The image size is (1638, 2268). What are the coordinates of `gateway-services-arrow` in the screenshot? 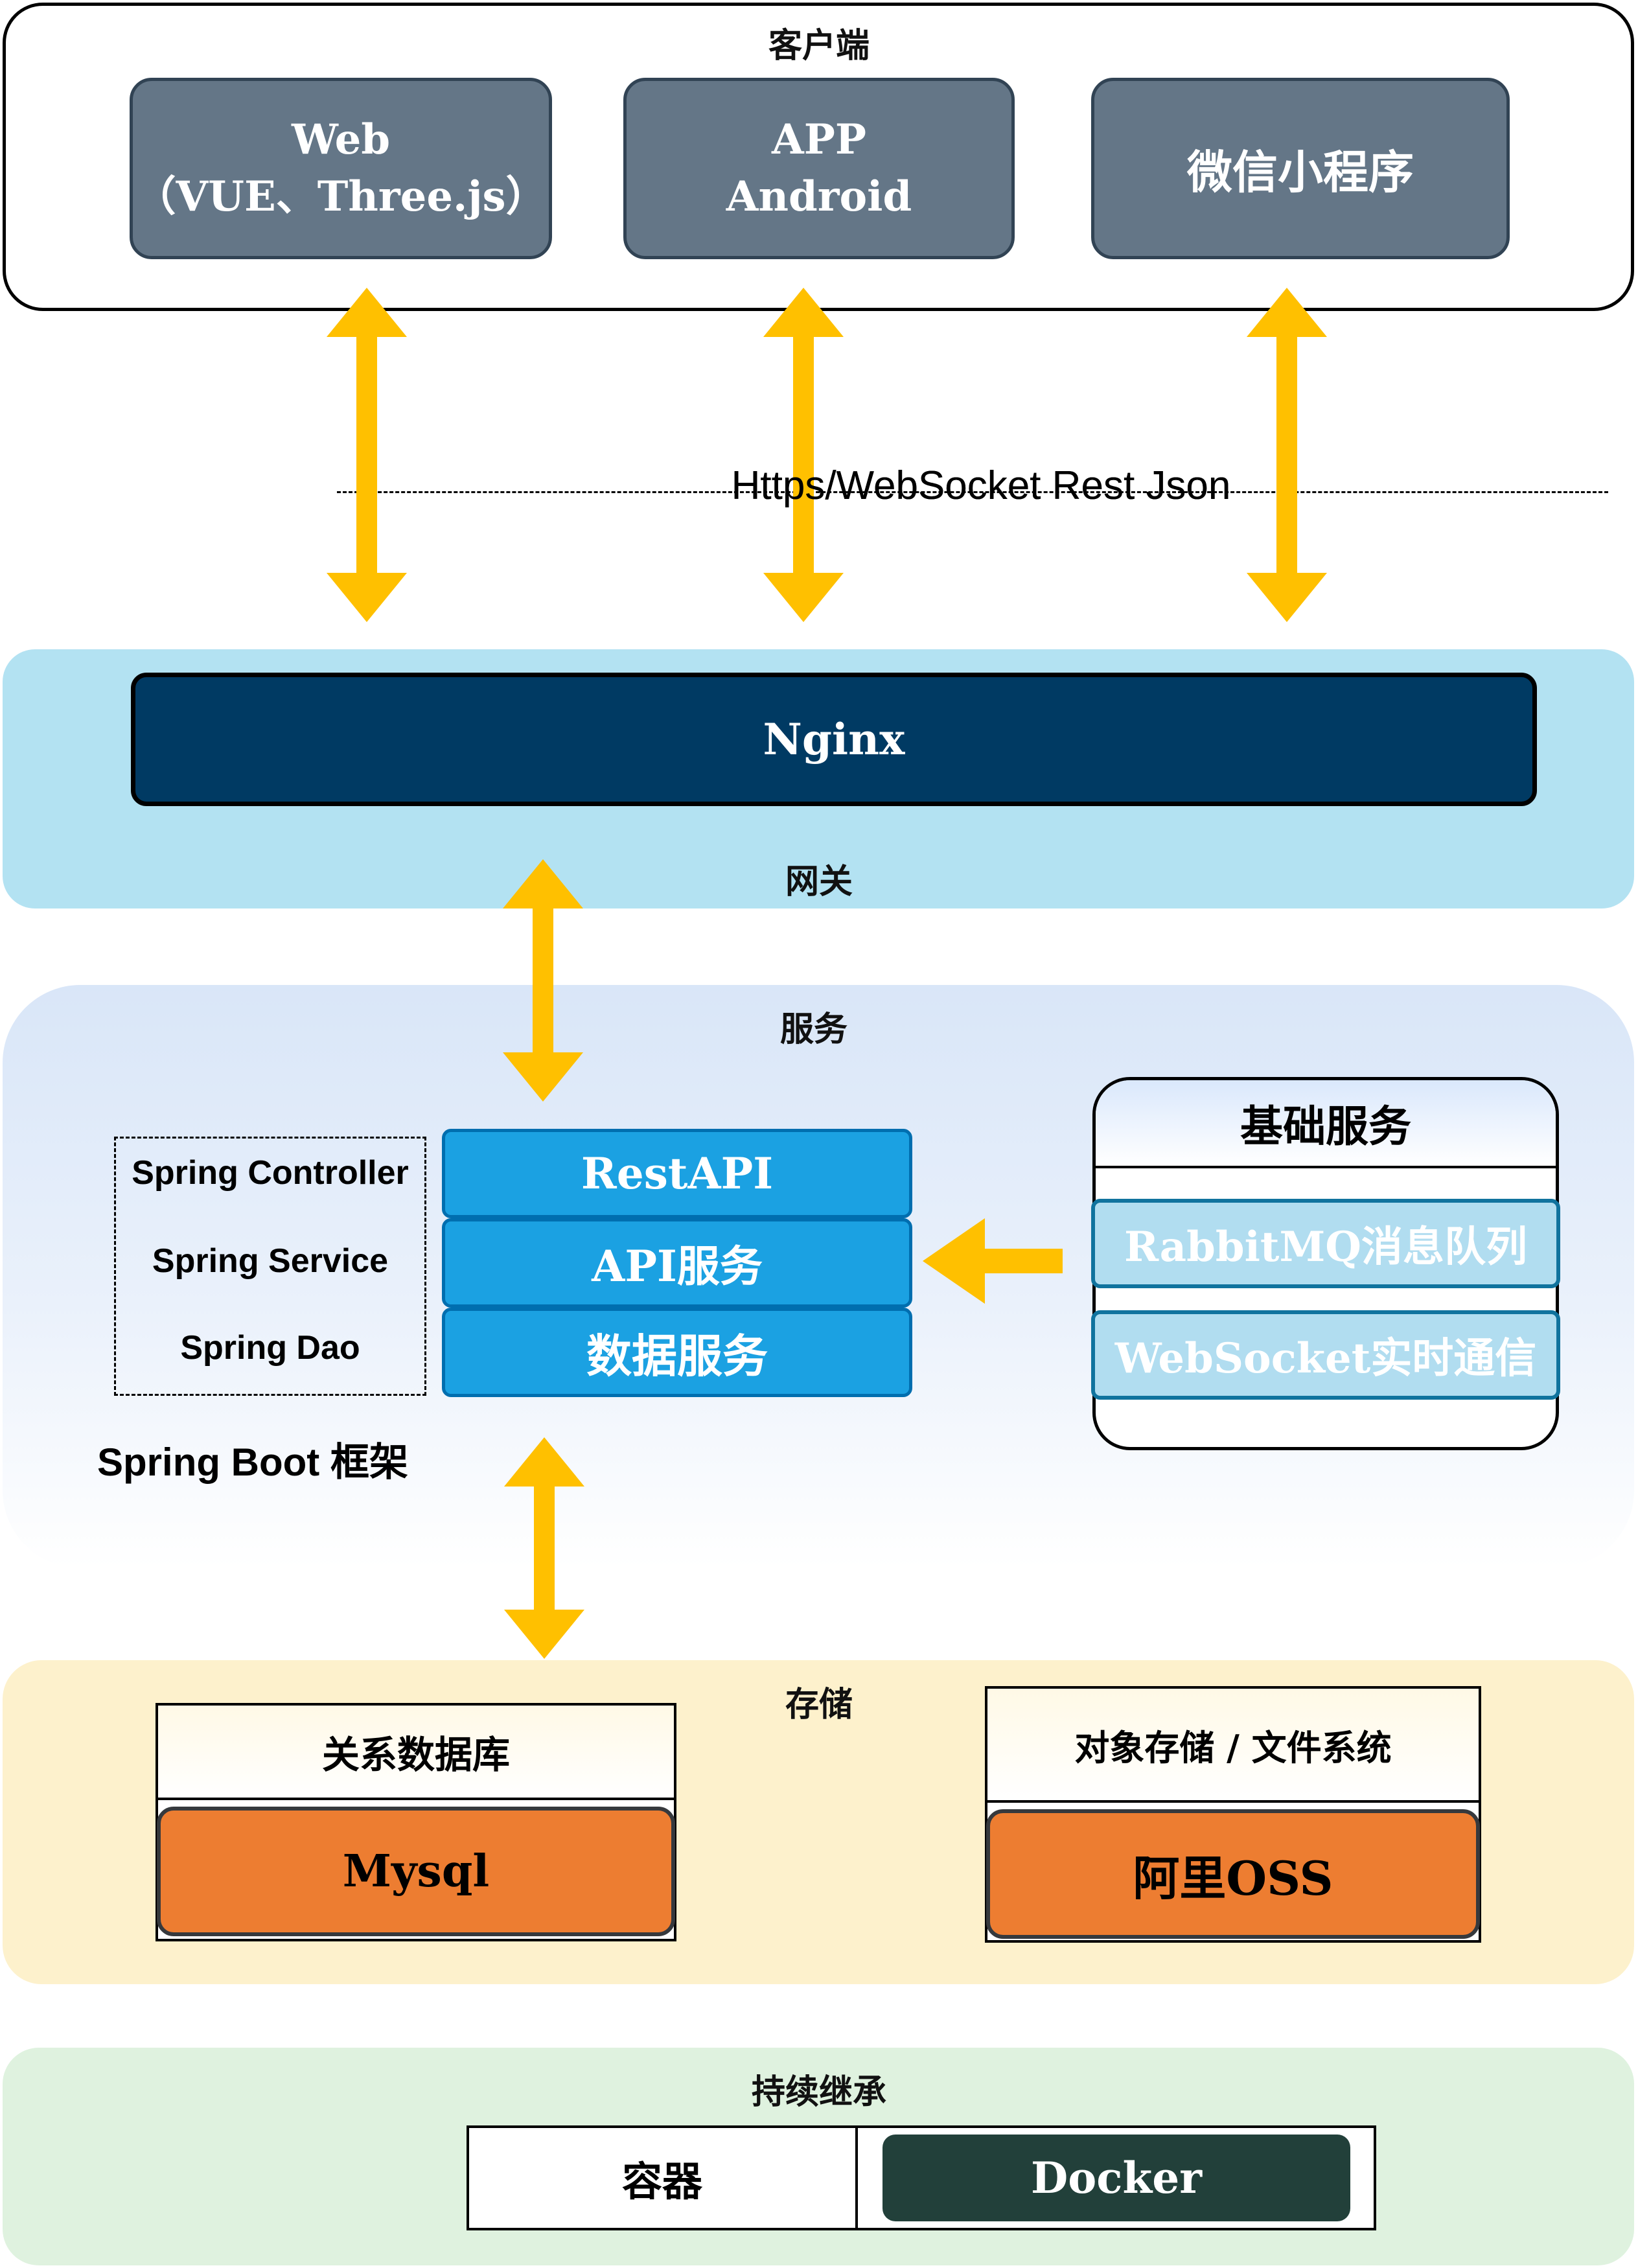 It's located at (543, 980).